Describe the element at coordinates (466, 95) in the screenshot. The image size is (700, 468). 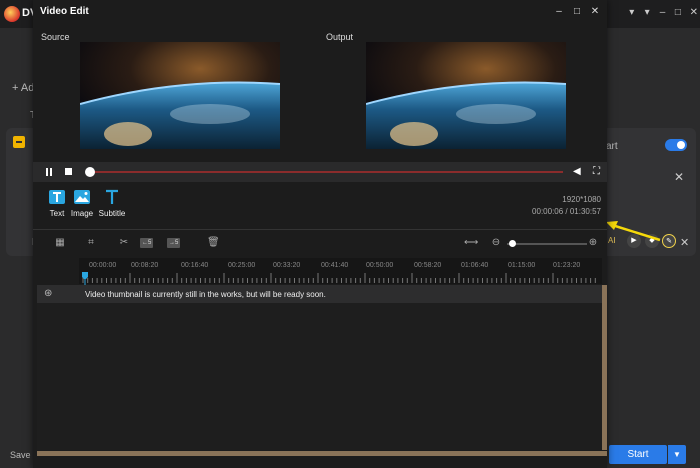
I see `output-preview` at that location.